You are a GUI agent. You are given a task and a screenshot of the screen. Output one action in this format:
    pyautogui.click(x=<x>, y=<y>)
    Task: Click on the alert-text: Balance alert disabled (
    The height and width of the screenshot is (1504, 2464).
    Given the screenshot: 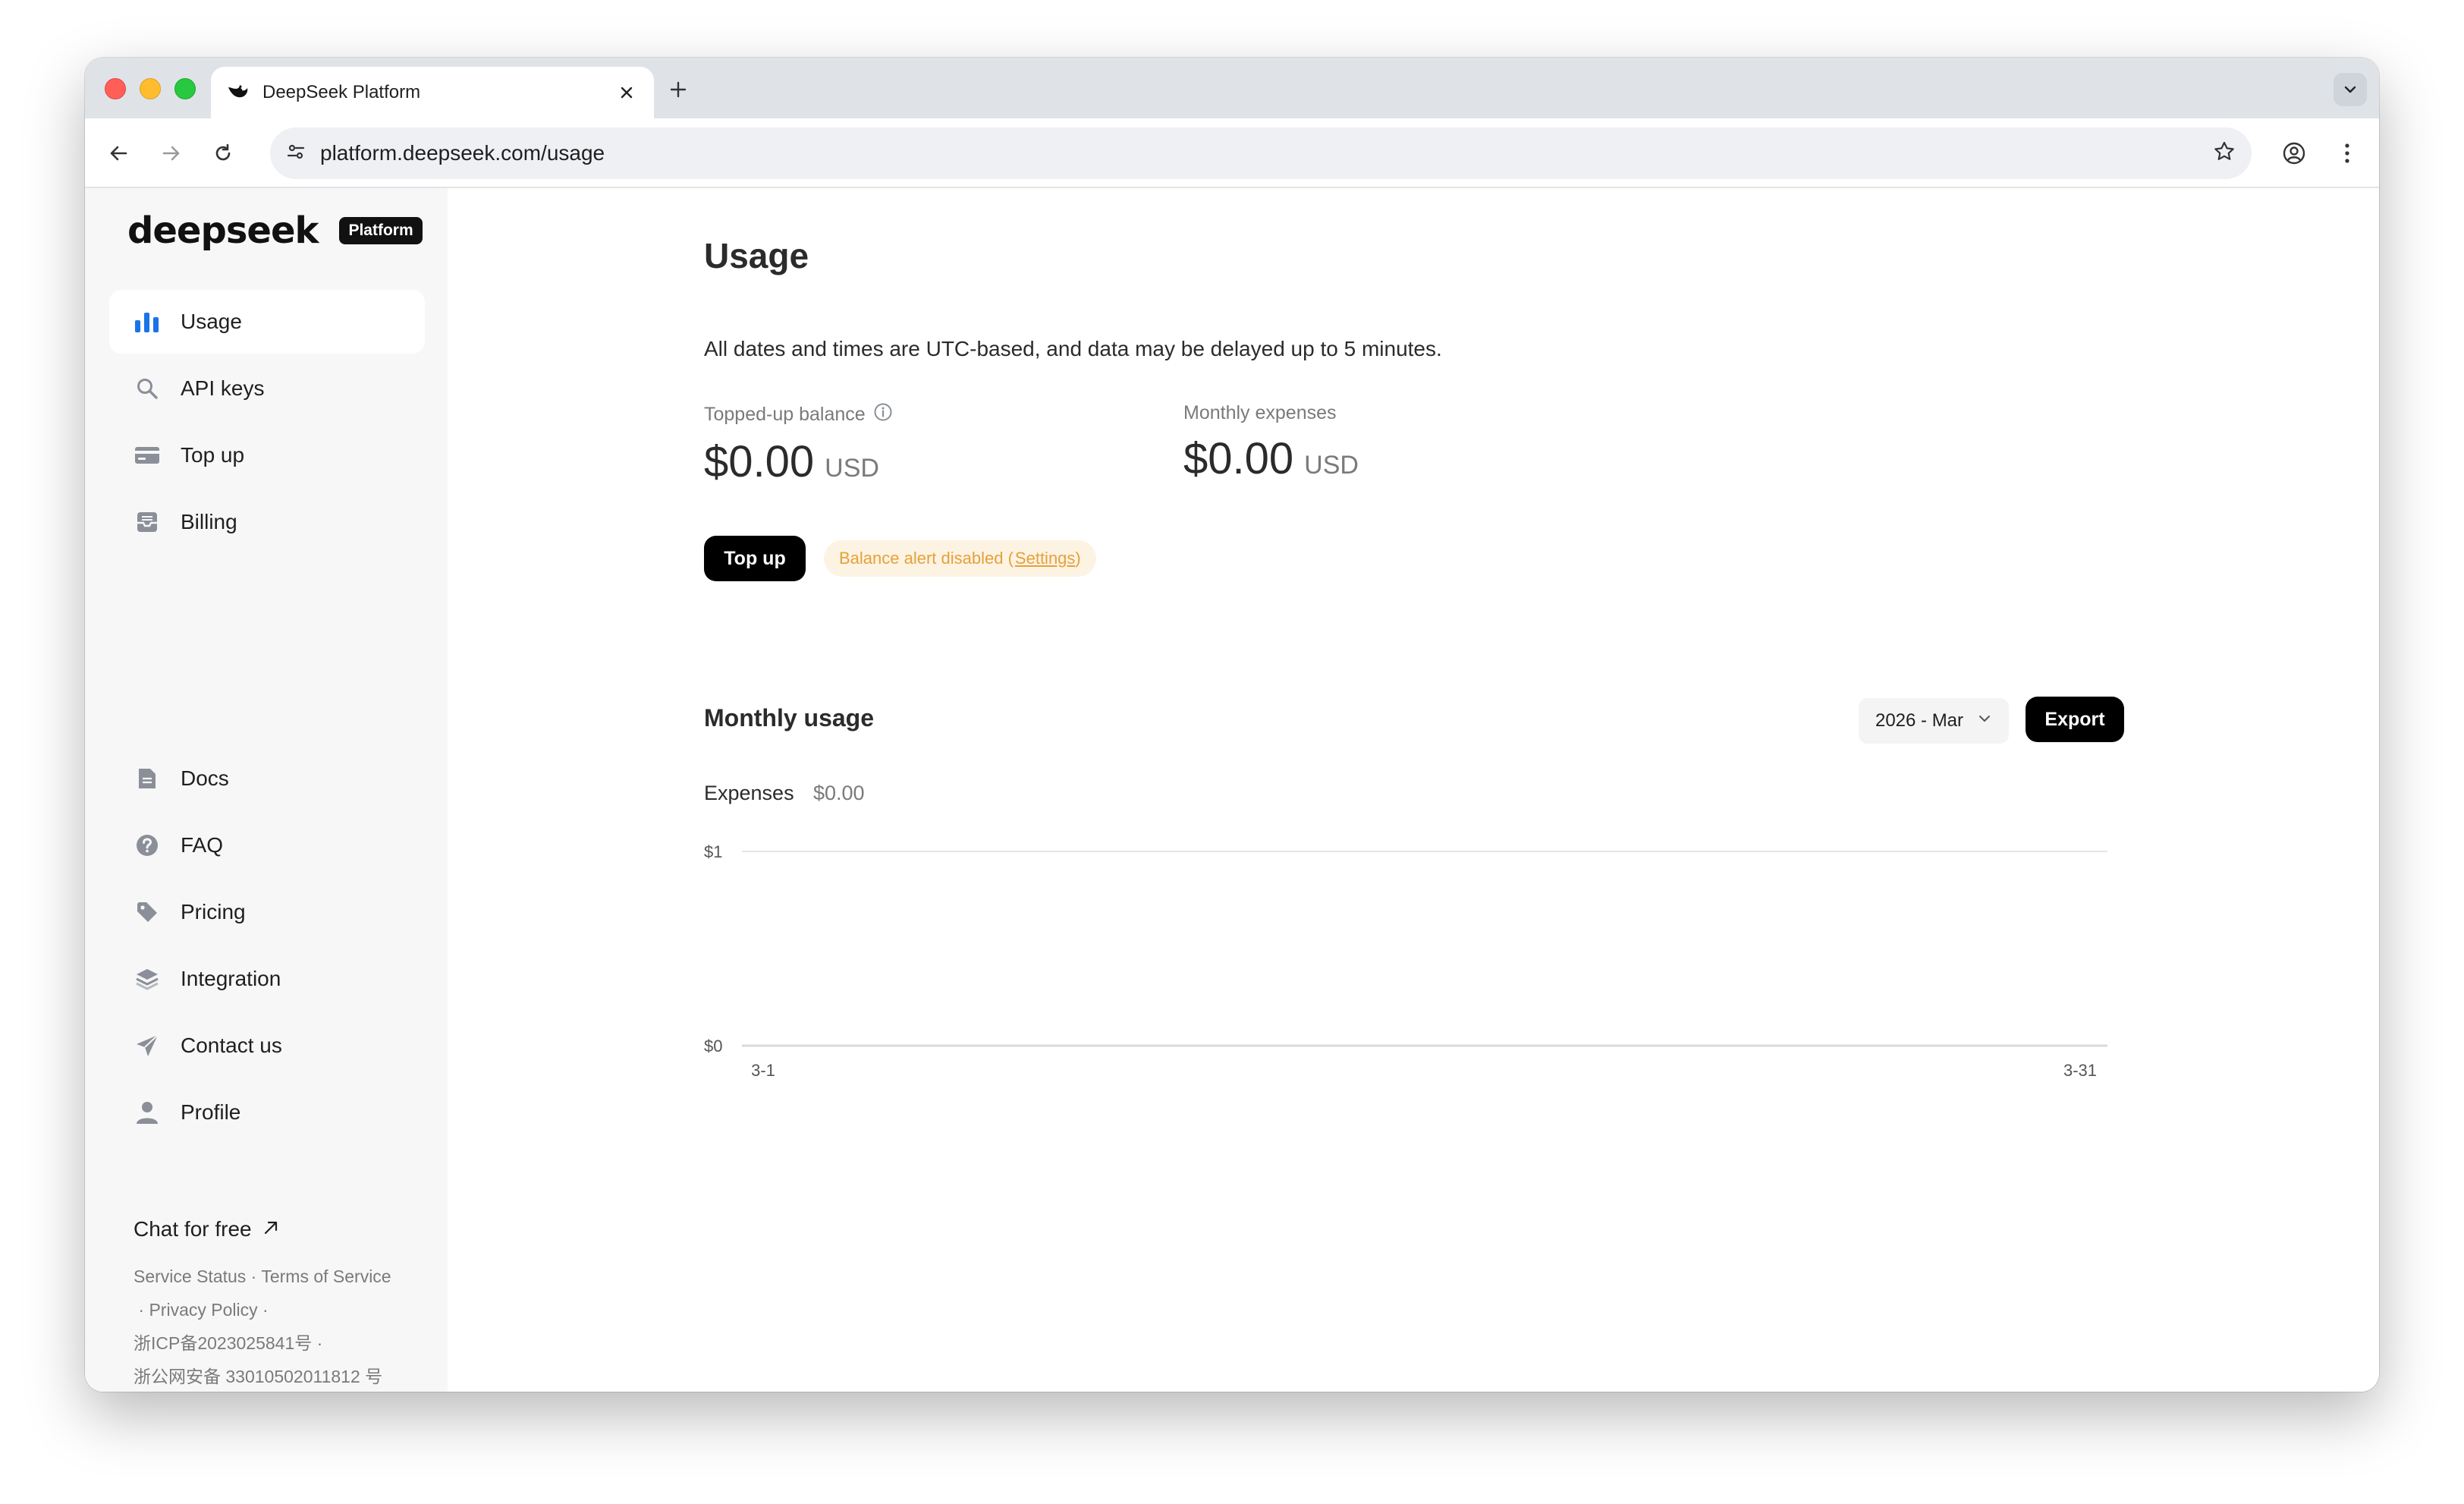 What is the action you would take?
    pyautogui.click(x=926, y=558)
    